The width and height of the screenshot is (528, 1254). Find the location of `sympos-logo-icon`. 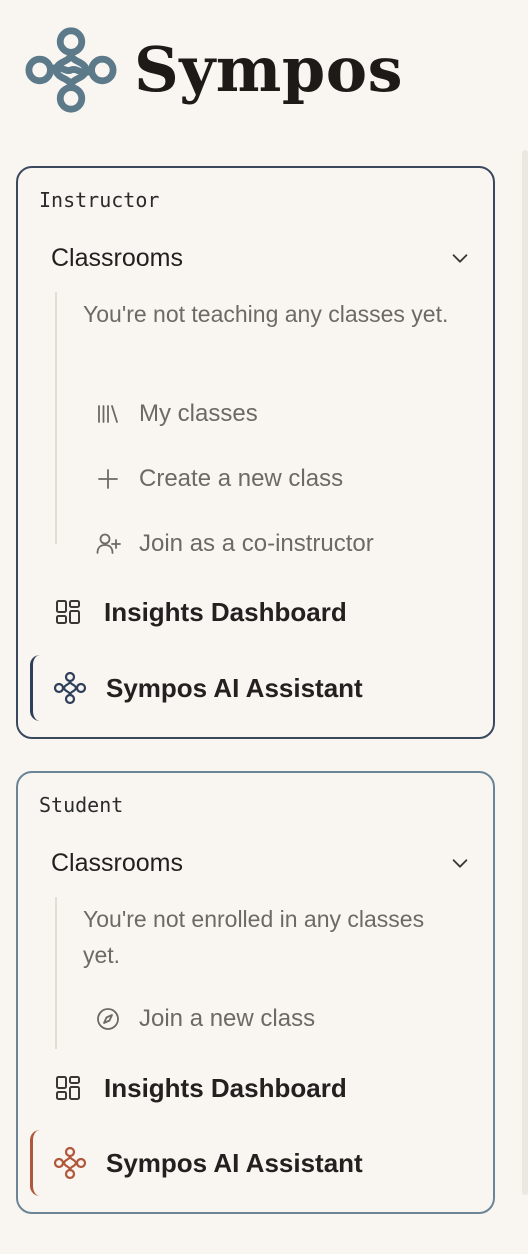

sympos-logo-icon is located at coordinates (71, 70).